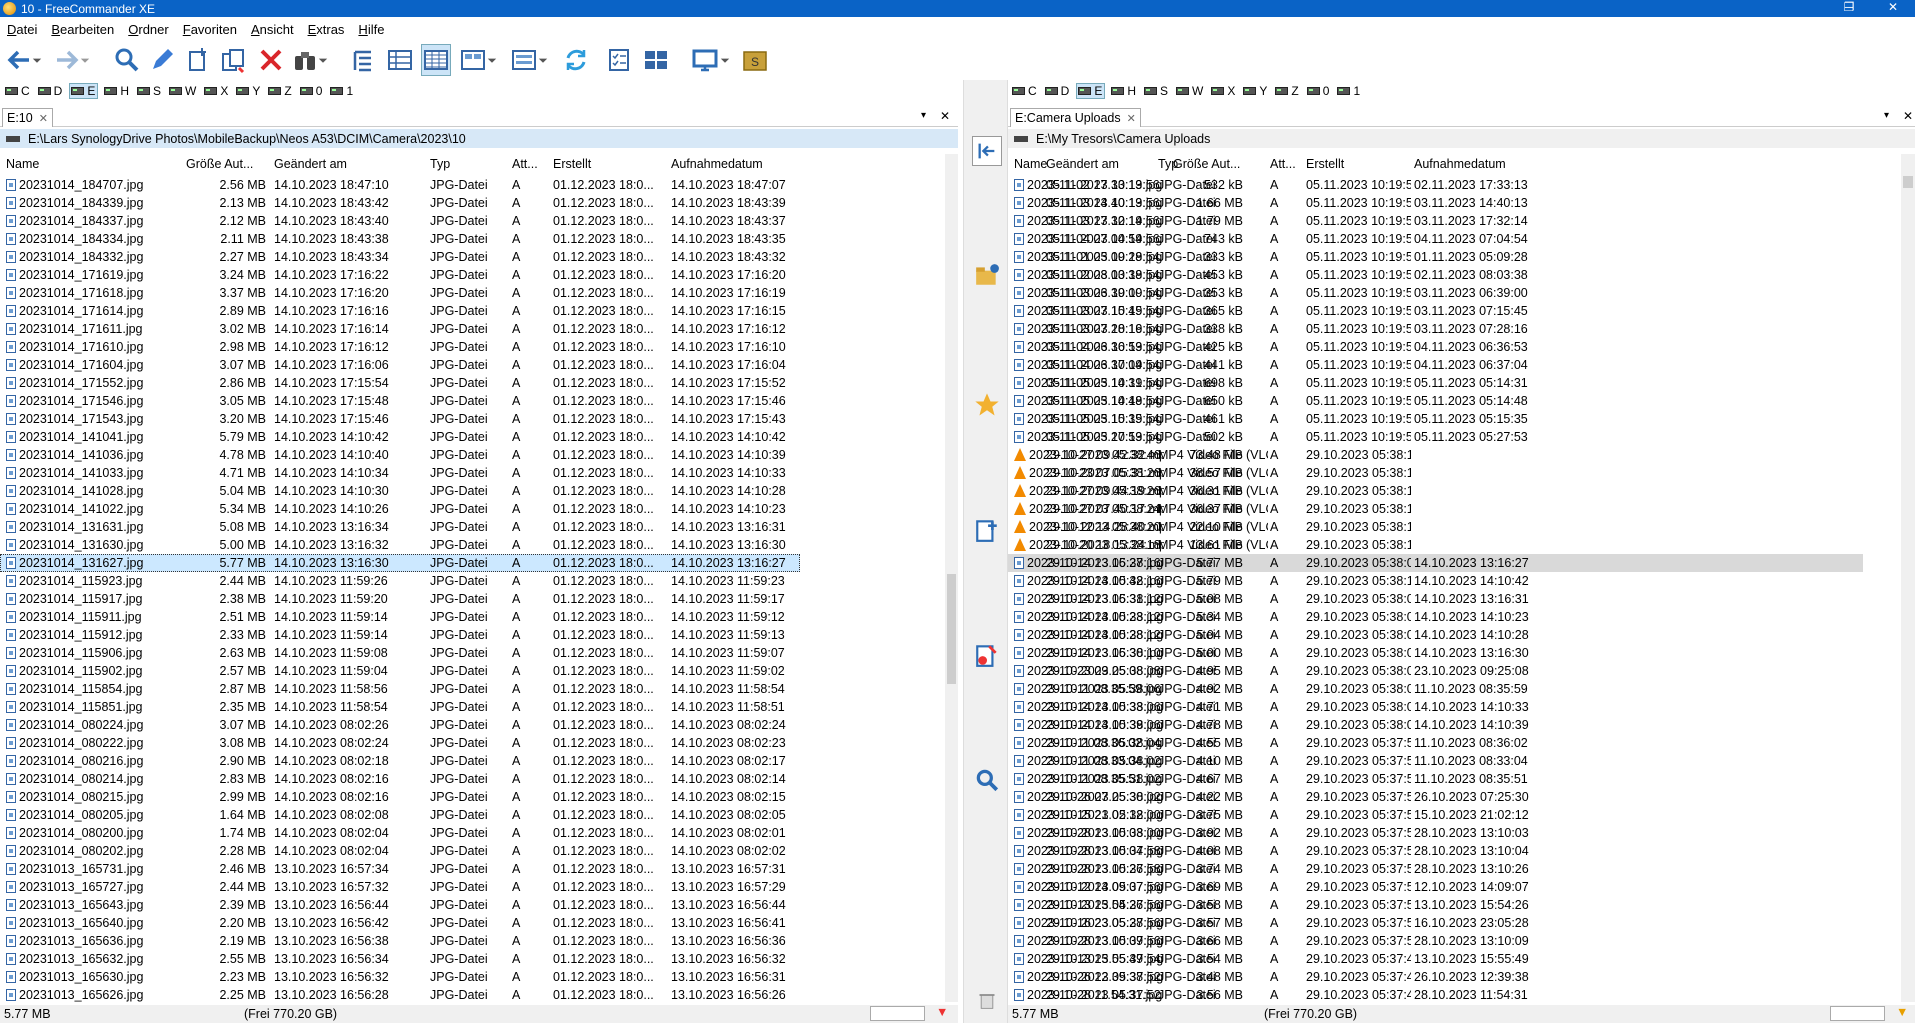 The image size is (1915, 1023). What do you see at coordinates (95, 164) in the screenshot?
I see `column-header-0: Name` at bounding box center [95, 164].